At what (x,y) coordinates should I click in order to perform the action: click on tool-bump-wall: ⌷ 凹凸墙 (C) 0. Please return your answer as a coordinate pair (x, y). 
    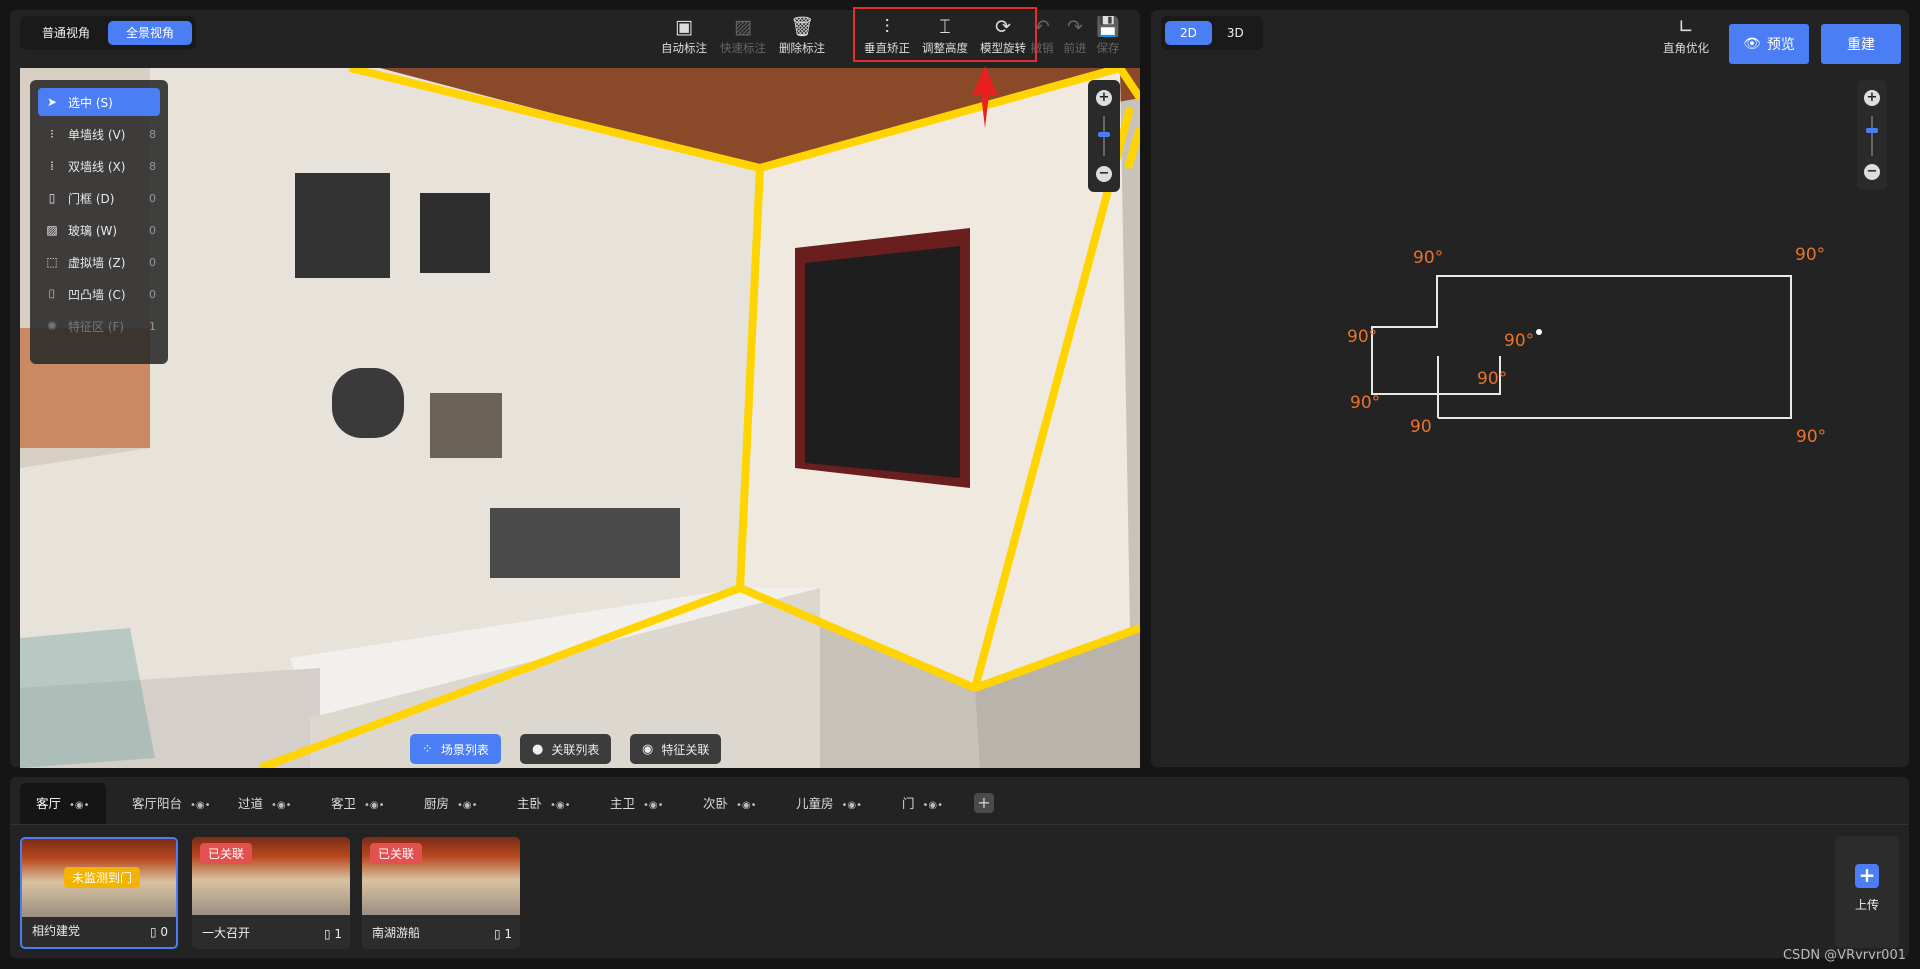
    Looking at the image, I should click on (99, 294).